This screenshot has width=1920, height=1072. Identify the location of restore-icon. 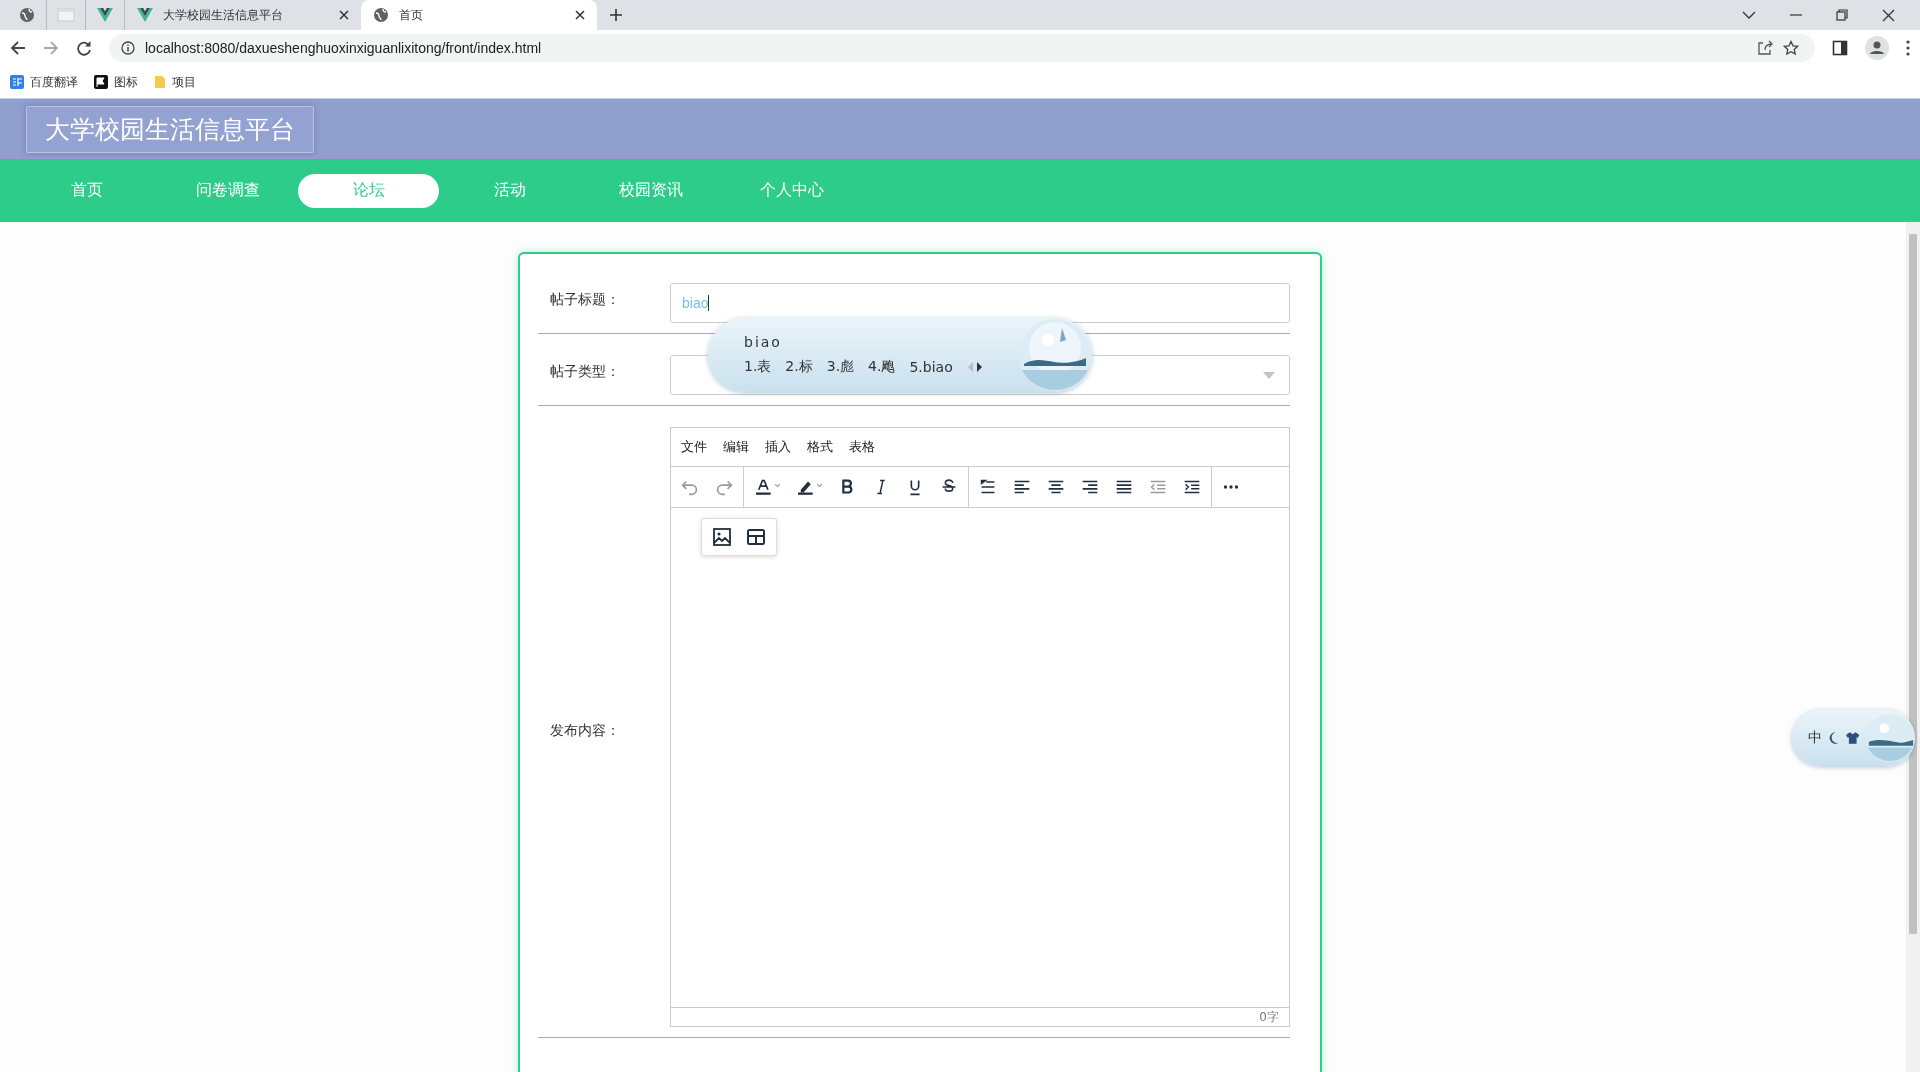
(1842, 15).